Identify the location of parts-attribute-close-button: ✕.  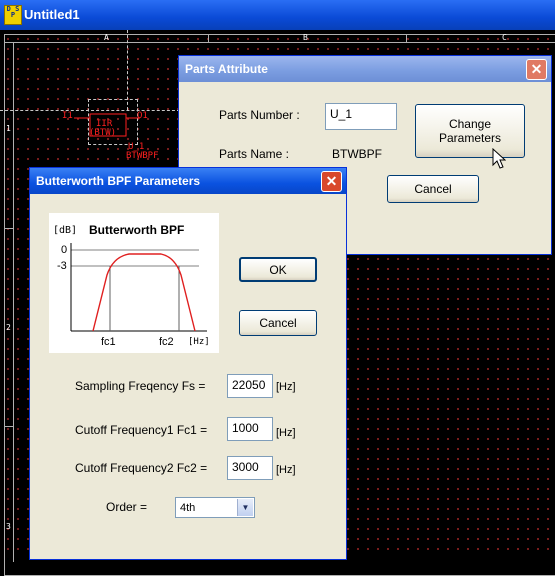
(536, 69).